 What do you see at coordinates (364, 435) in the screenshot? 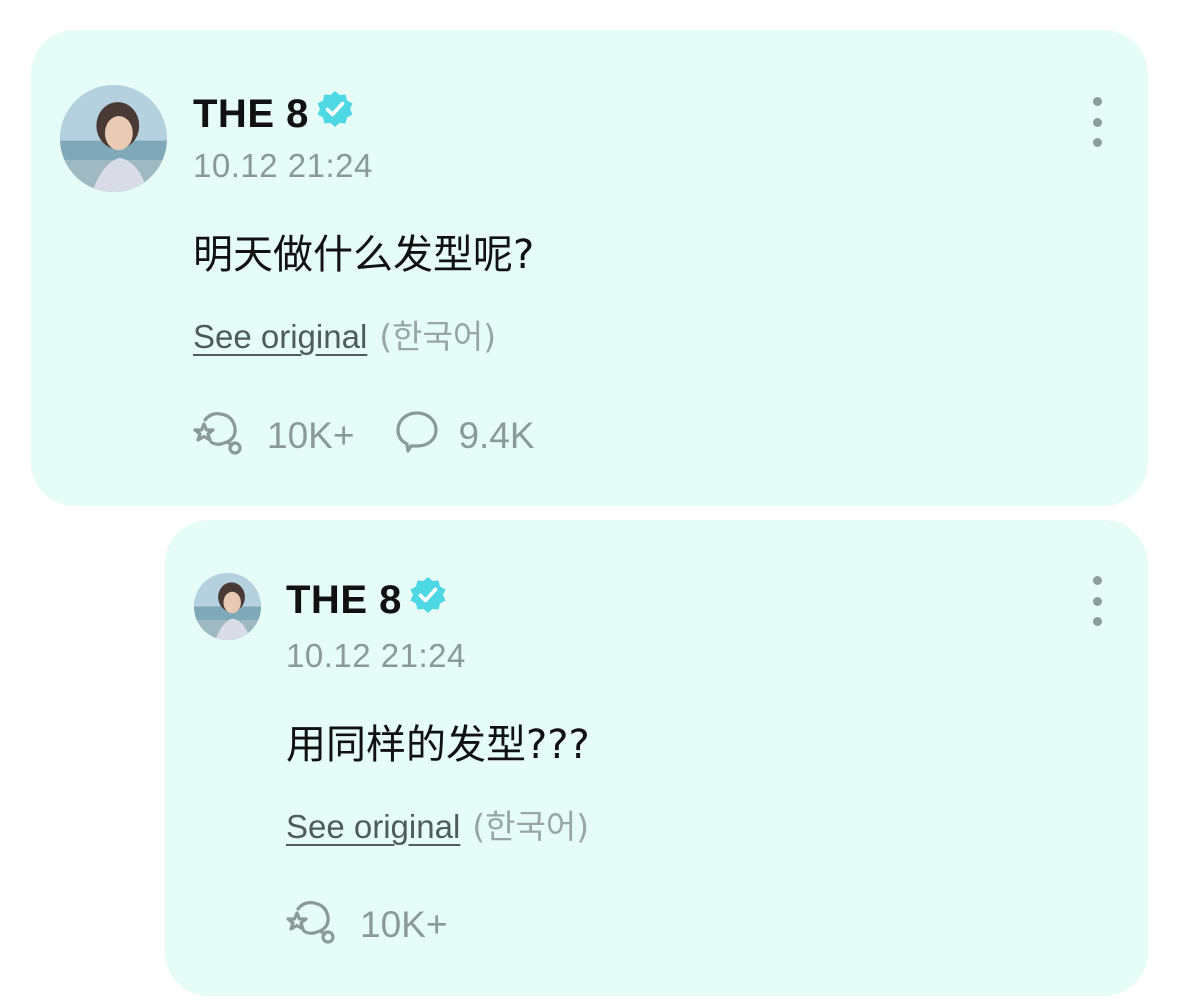
I see `stats-row: 10K+ 9.4K` at bounding box center [364, 435].